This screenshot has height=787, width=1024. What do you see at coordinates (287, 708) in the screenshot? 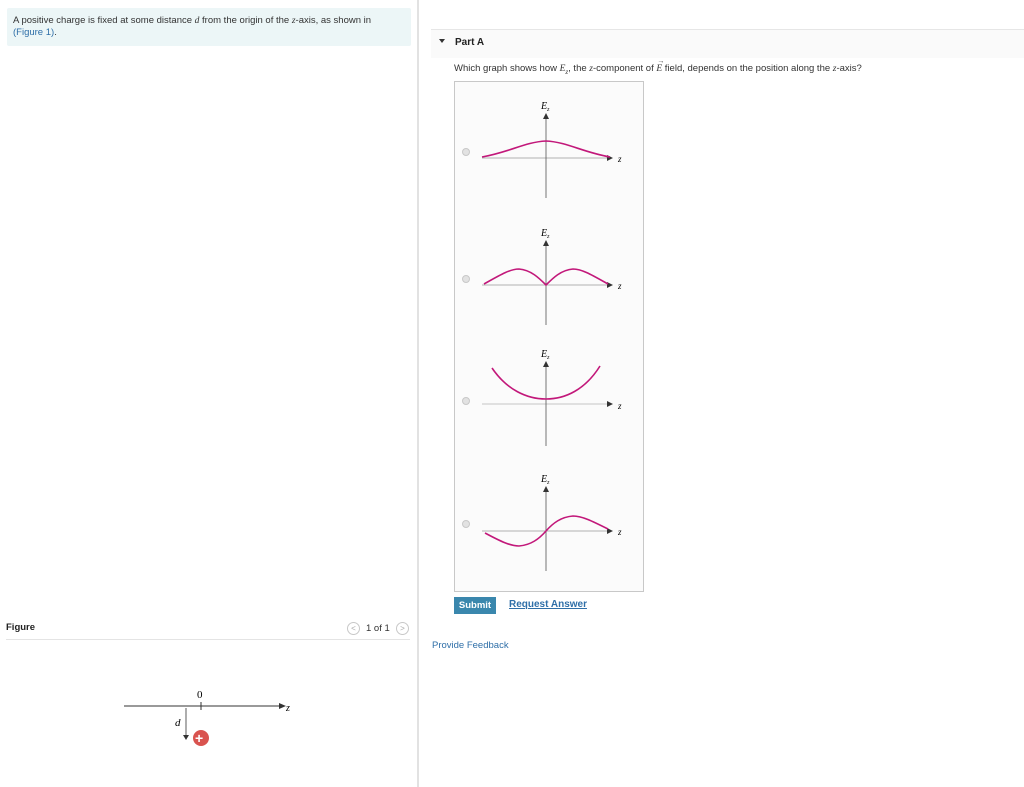
I see `figure-z-label: z` at bounding box center [287, 708].